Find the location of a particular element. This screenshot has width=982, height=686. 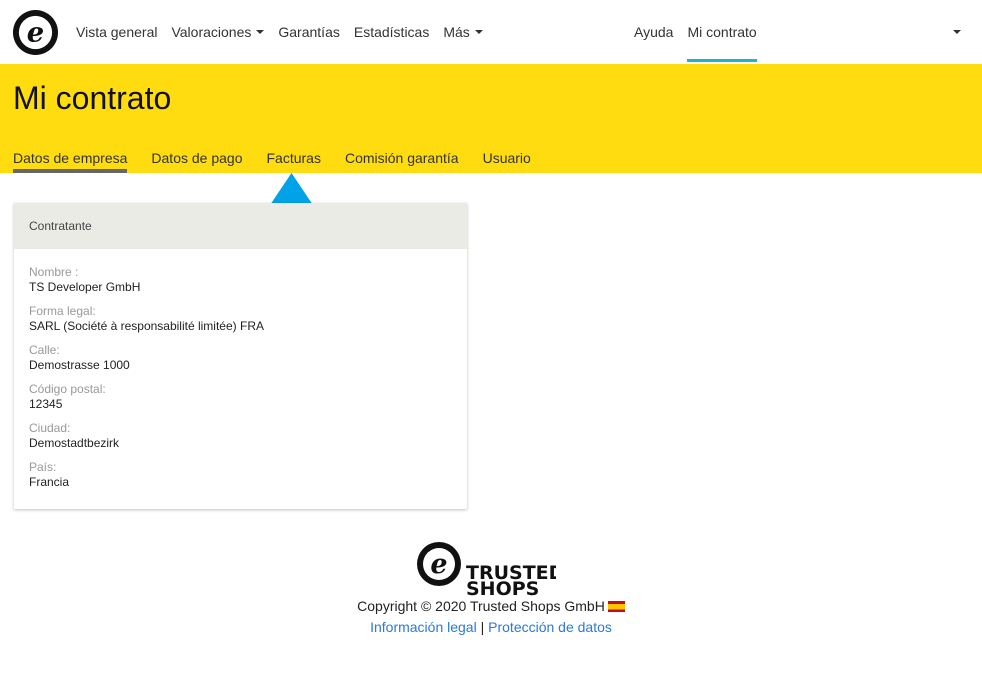

footer-logo-text-2: SHOPS is located at coordinates (502, 587).